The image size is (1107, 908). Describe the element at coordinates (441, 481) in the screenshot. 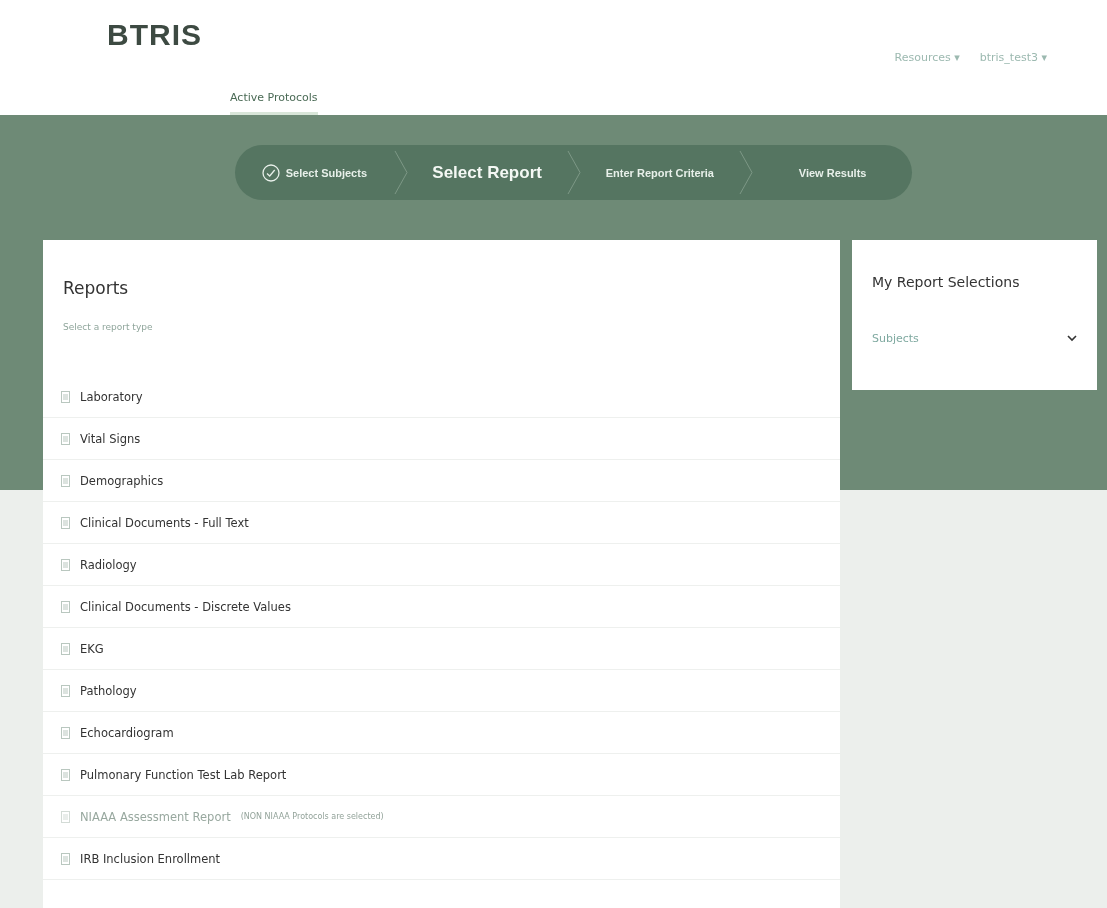

I see `report-item: Demographics` at that location.